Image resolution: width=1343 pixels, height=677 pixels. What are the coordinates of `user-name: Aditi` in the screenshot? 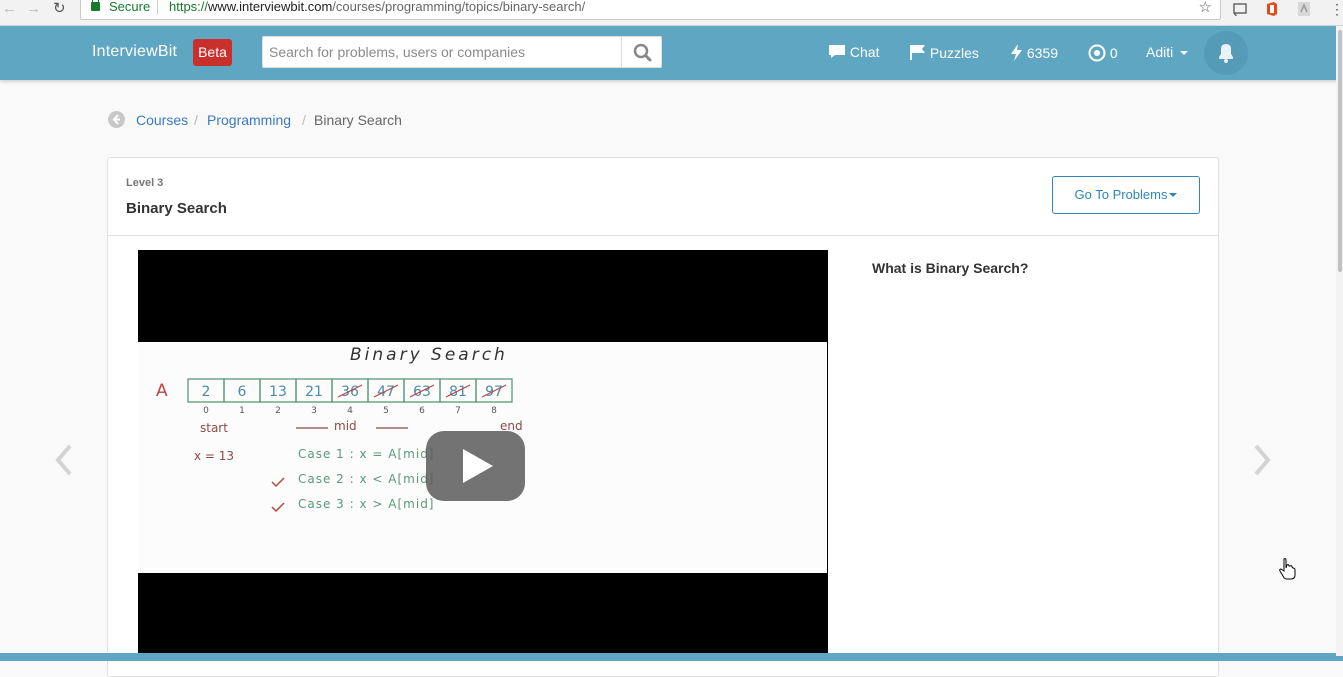 It's located at (1160, 52).